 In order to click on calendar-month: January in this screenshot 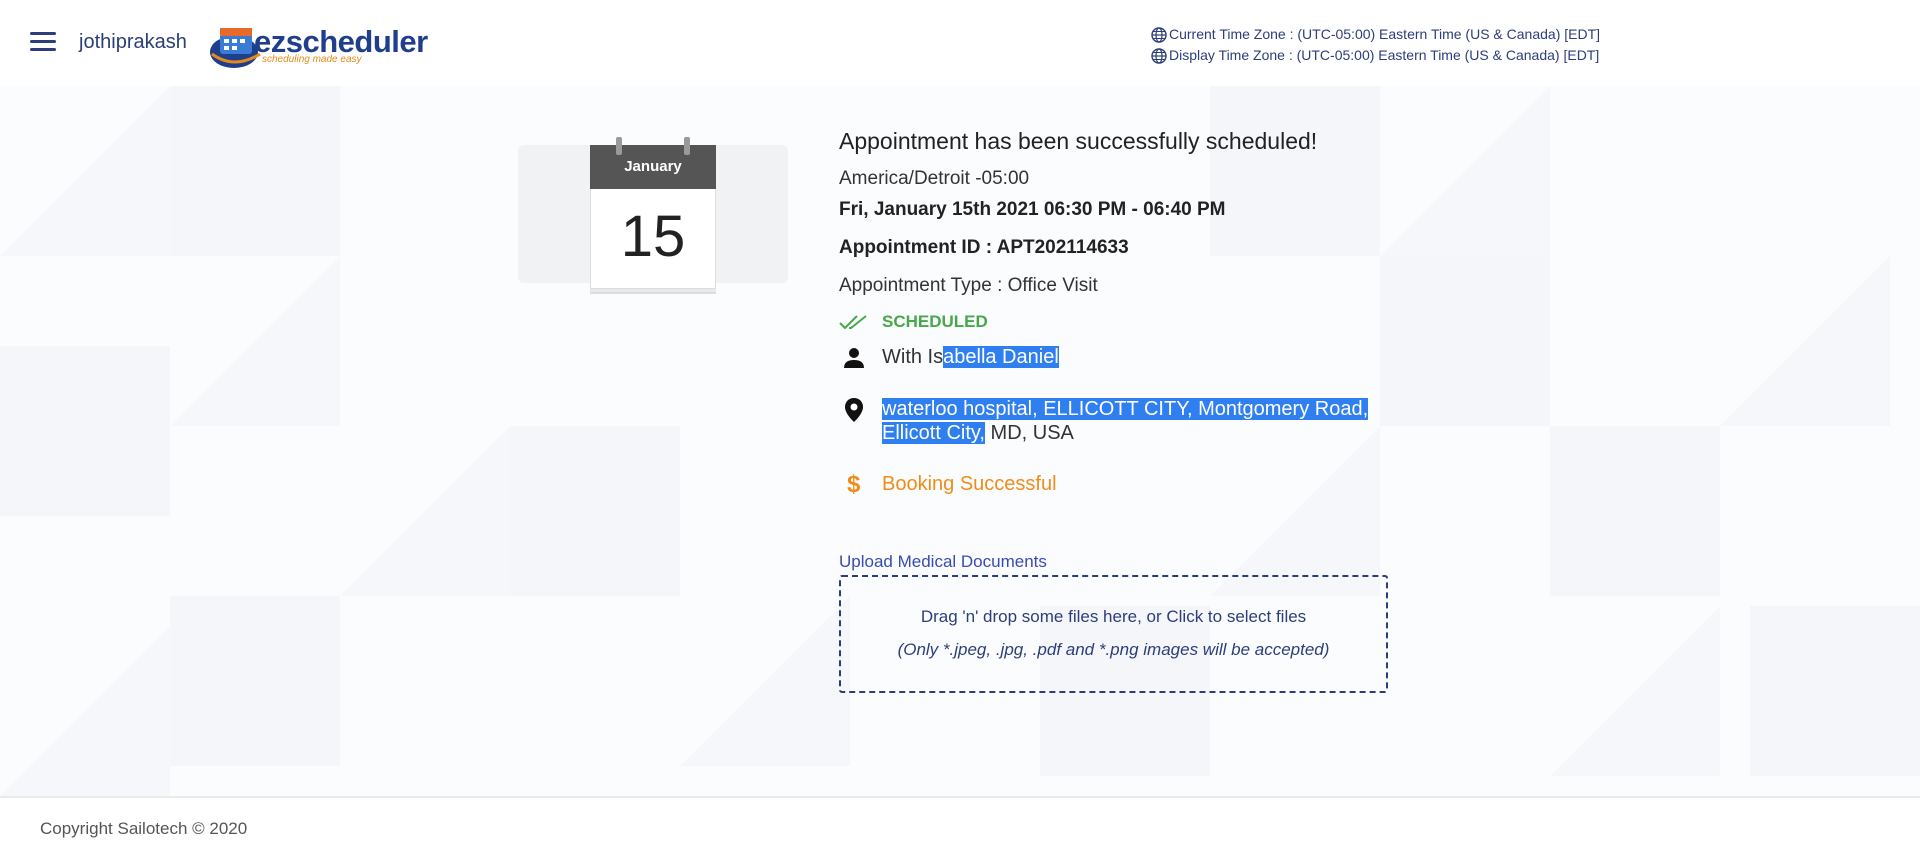, I will do `click(653, 167)`.